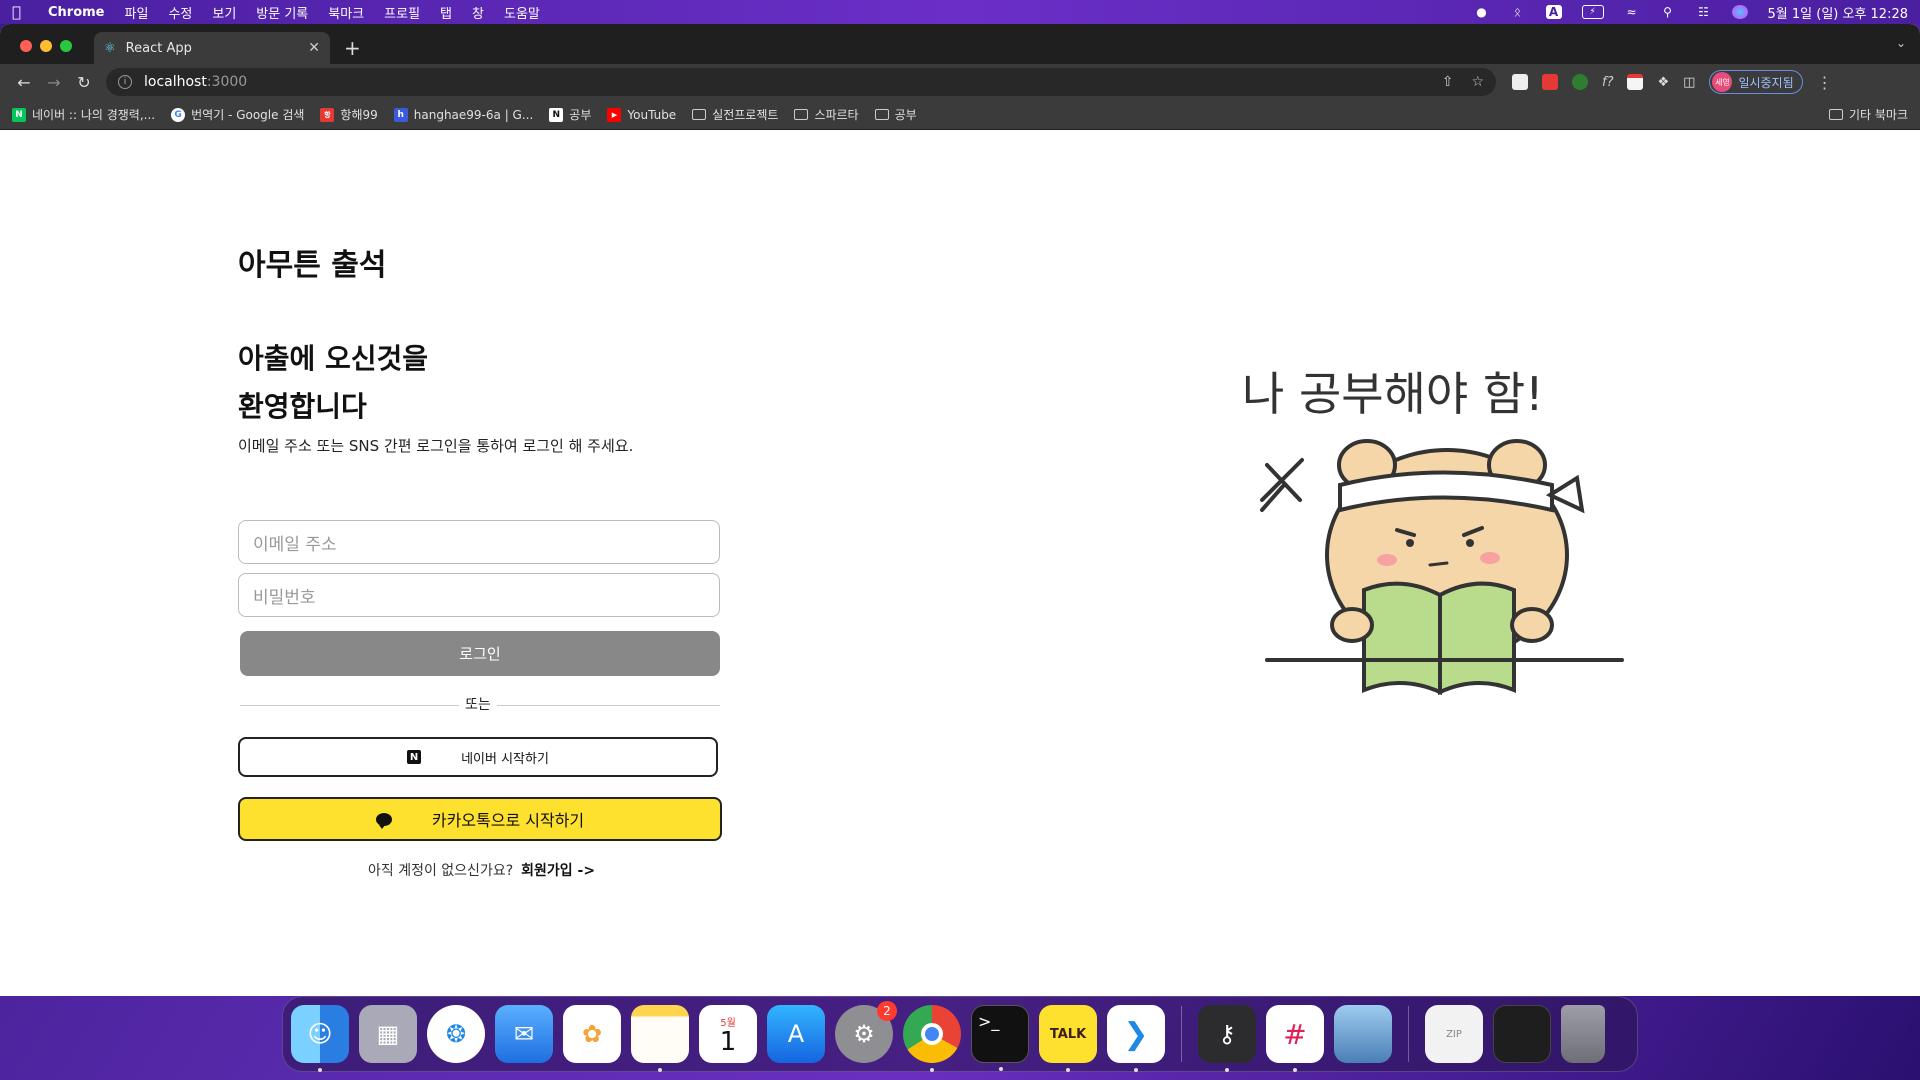  I want to click on extension-notes-icon, so click(1635, 82).